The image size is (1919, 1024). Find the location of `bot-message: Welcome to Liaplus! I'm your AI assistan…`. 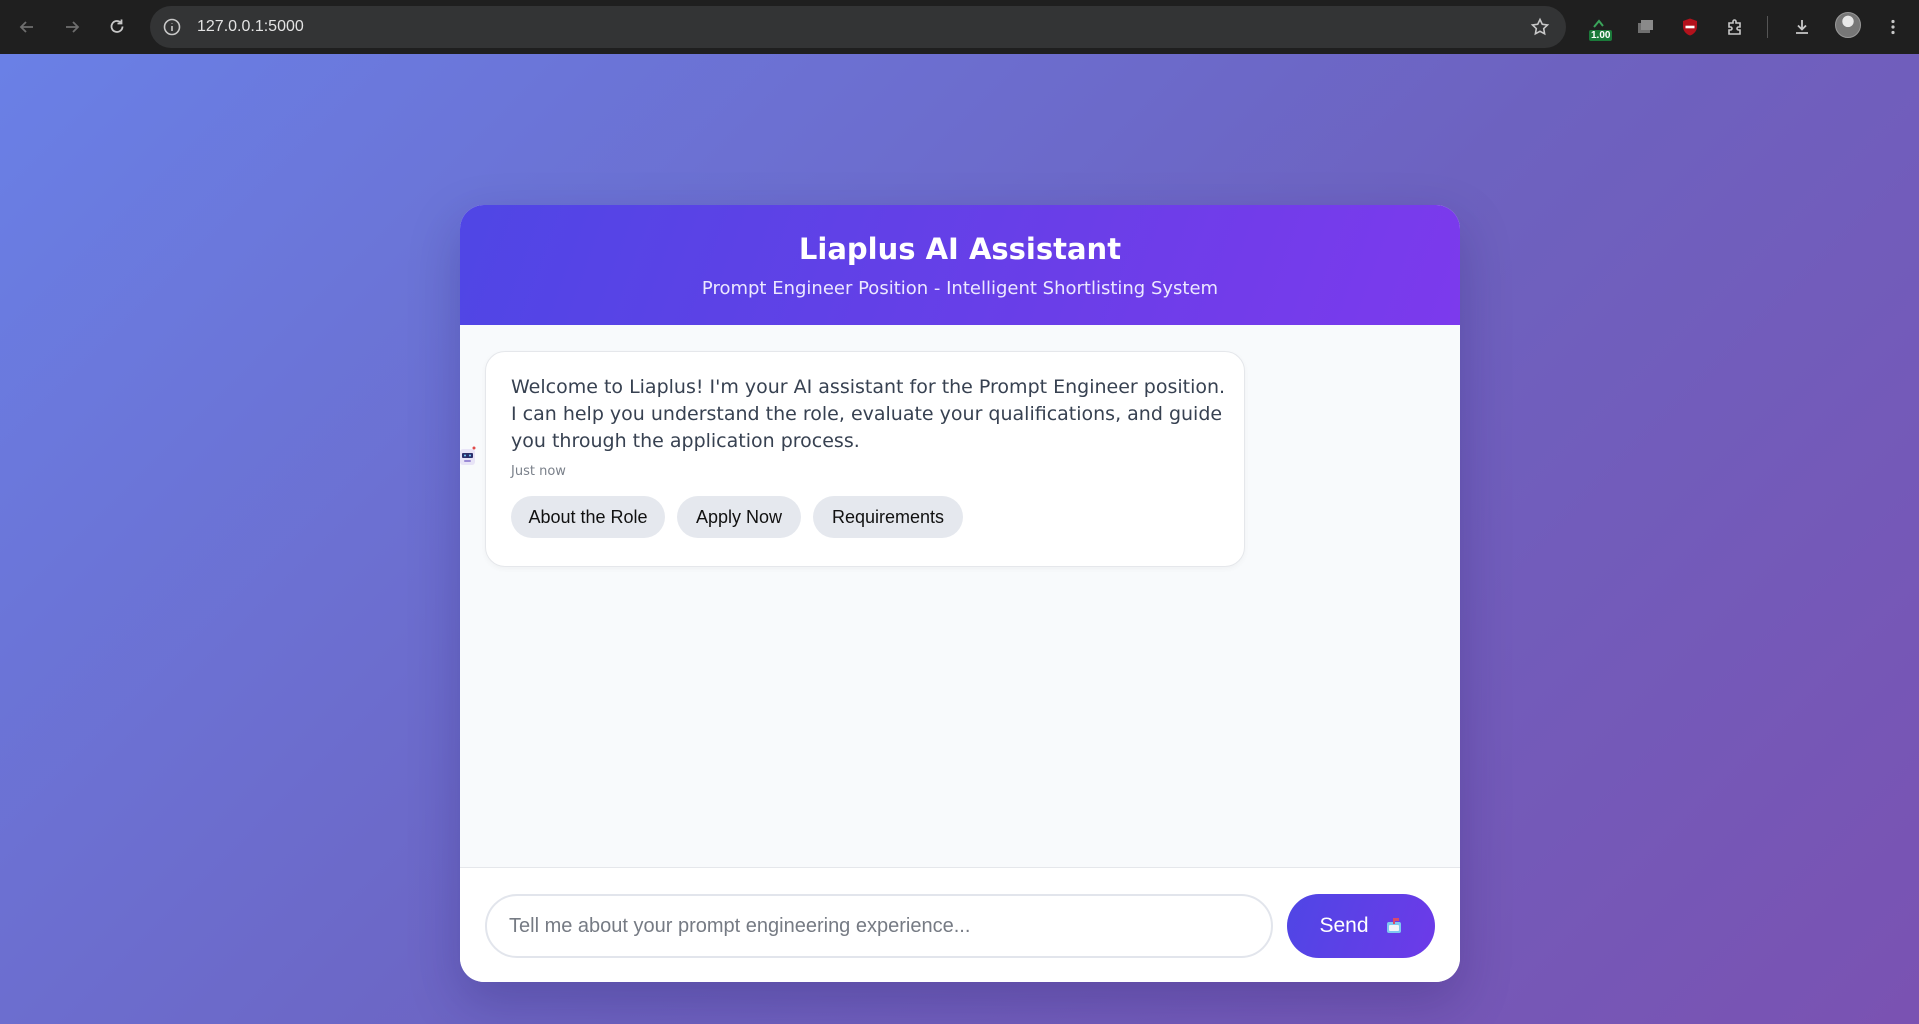

bot-message: Welcome to Liaplus! I'm your AI assistan… is located at coordinates (865, 459).